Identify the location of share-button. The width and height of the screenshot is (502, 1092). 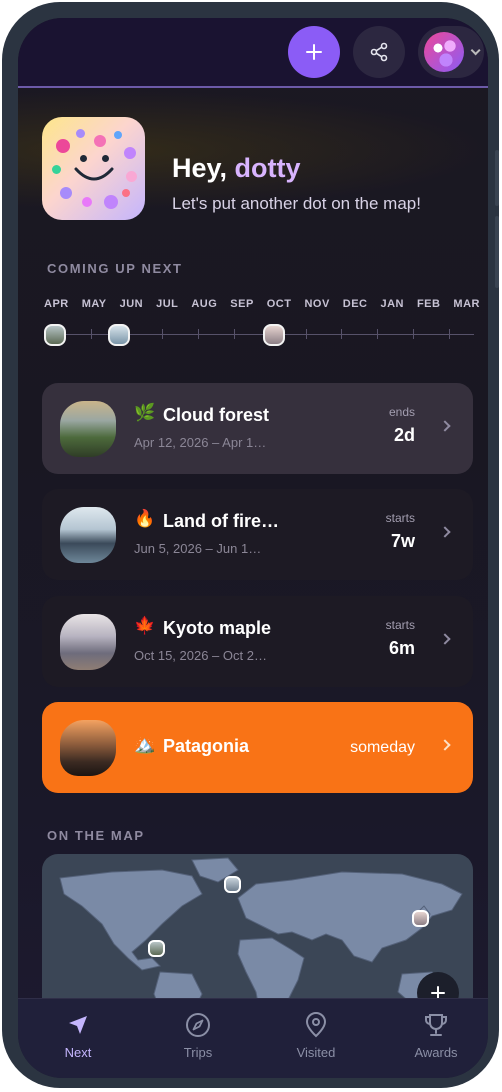
(379, 52).